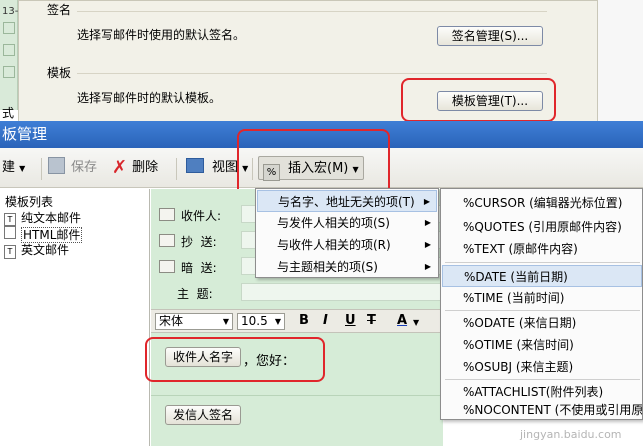 The image size is (643, 446). Describe the element at coordinates (56, 165) in the screenshot. I see `save-icon` at that location.